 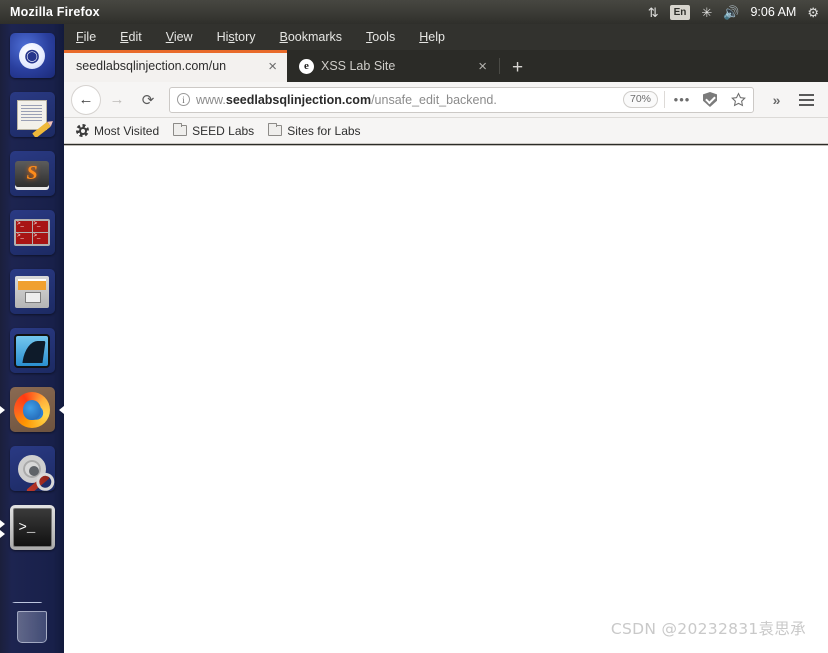 What do you see at coordinates (499, 66) in the screenshot?
I see `tab-separator` at bounding box center [499, 66].